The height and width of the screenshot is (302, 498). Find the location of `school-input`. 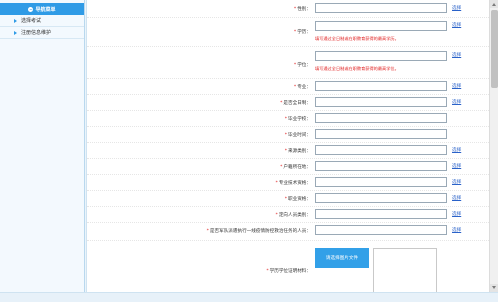

school-input is located at coordinates (381, 118).